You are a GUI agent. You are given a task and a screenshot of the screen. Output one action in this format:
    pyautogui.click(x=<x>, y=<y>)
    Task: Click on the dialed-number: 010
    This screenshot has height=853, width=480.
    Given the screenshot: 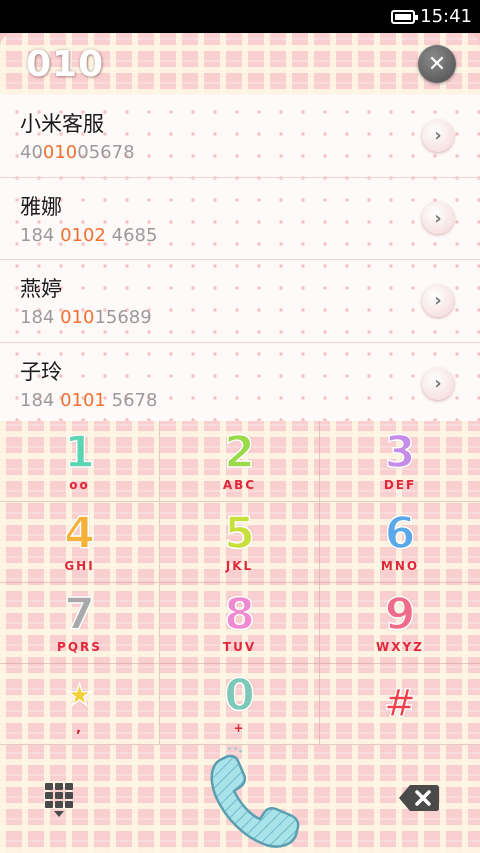 What is the action you would take?
    pyautogui.click(x=65, y=64)
    